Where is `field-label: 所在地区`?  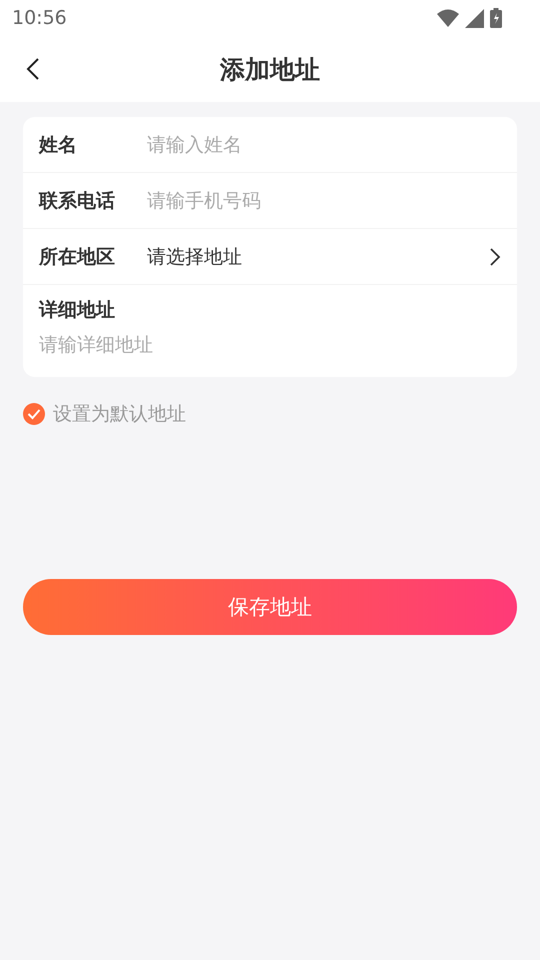 field-label: 所在地区 is located at coordinates (77, 257).